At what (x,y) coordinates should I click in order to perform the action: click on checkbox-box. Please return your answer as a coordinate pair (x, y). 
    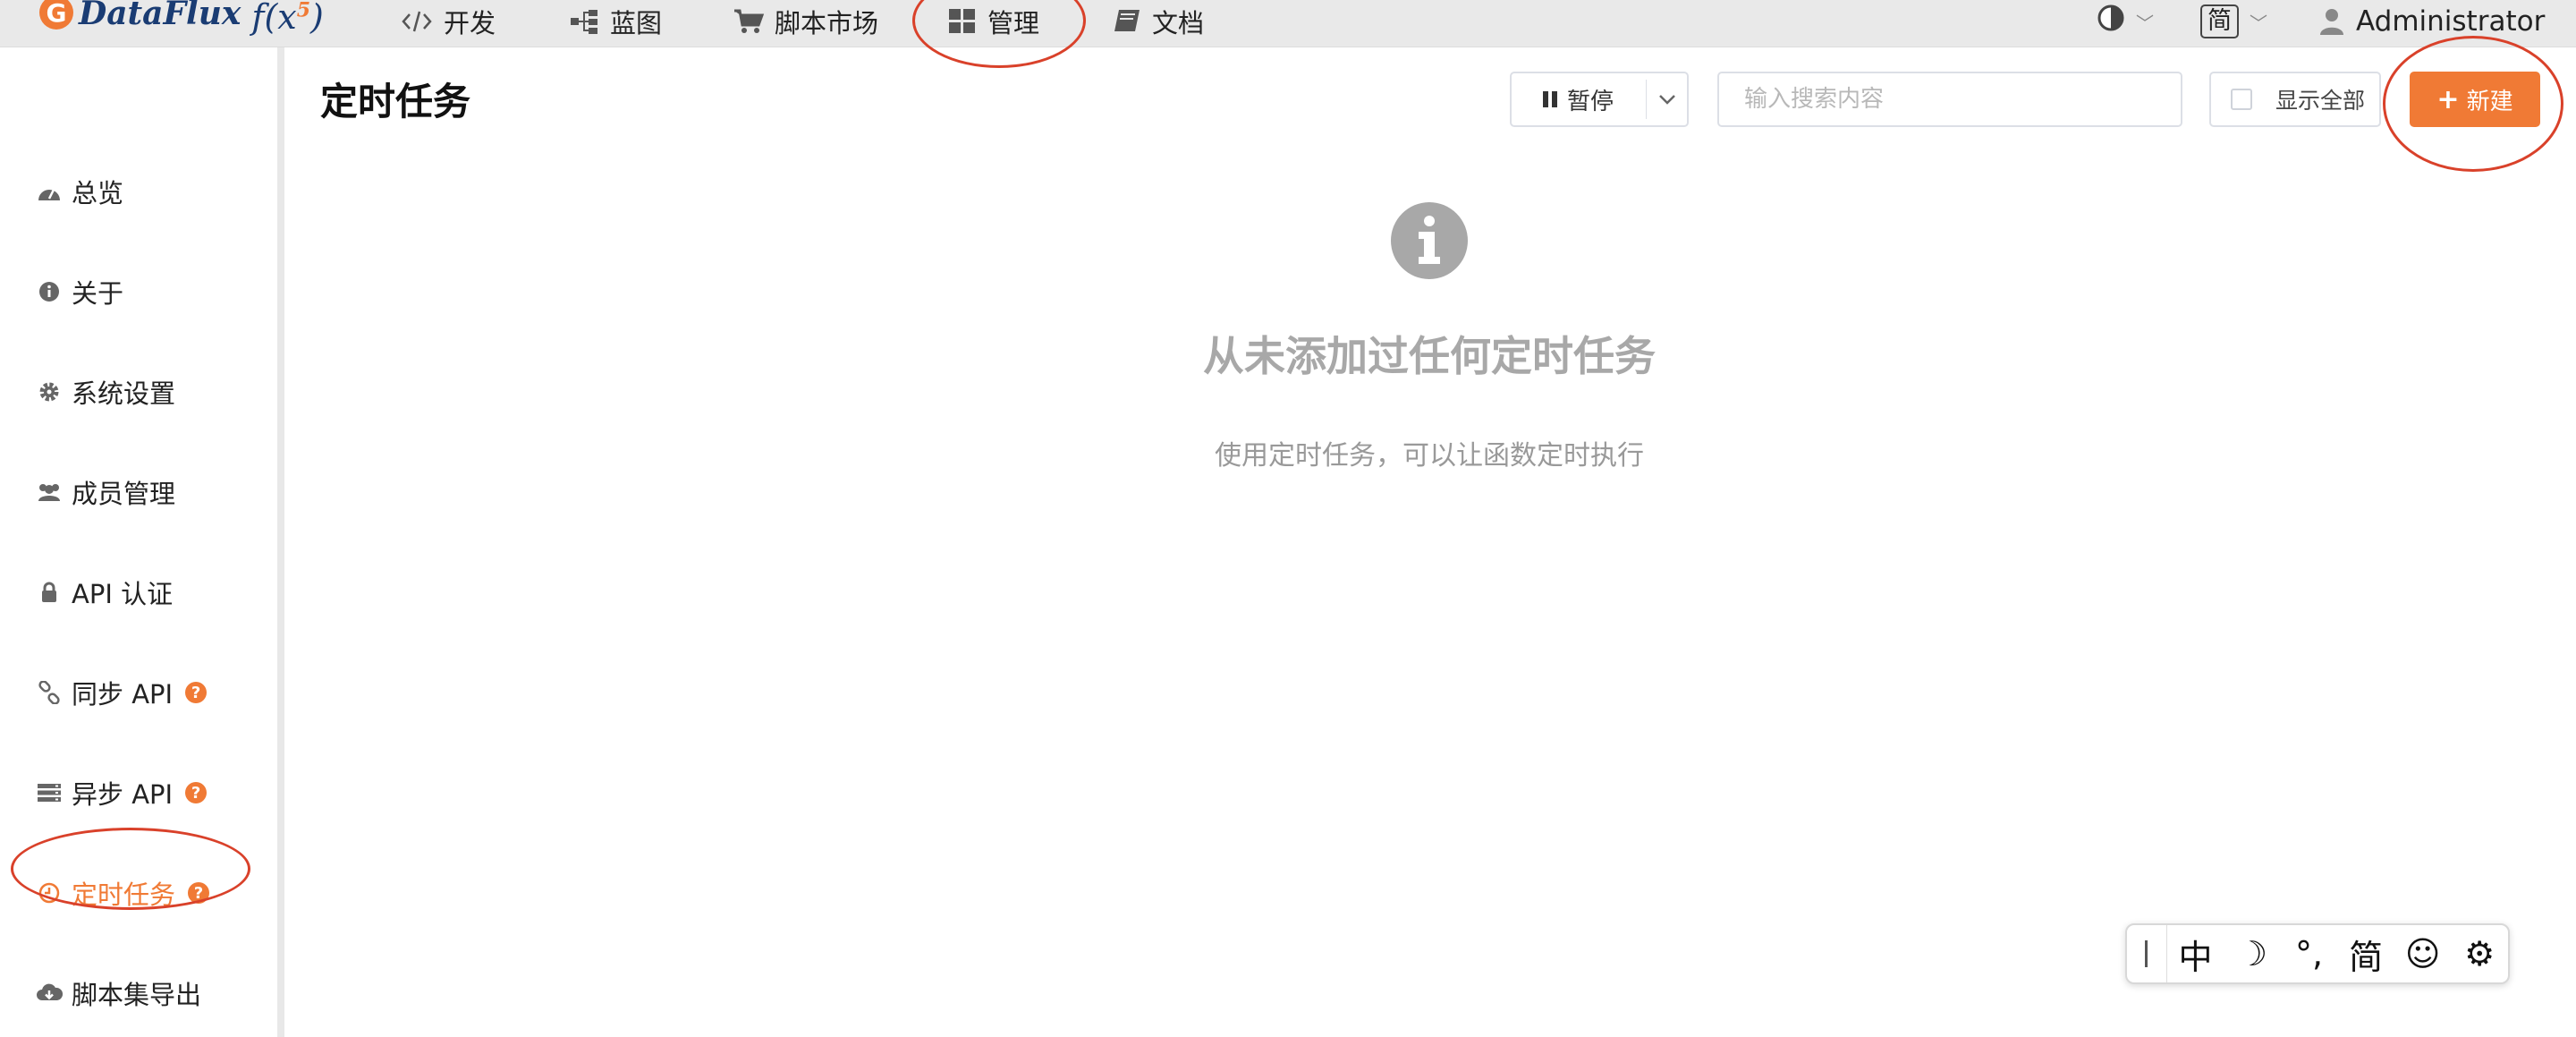
    Looking at the image, I should click on (2241, 99).